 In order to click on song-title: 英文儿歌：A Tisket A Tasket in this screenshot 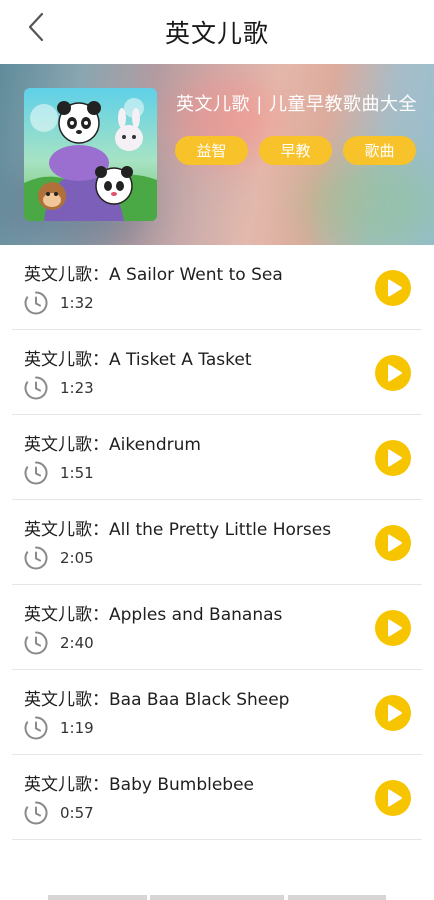, I will do `click(138, 360)`.